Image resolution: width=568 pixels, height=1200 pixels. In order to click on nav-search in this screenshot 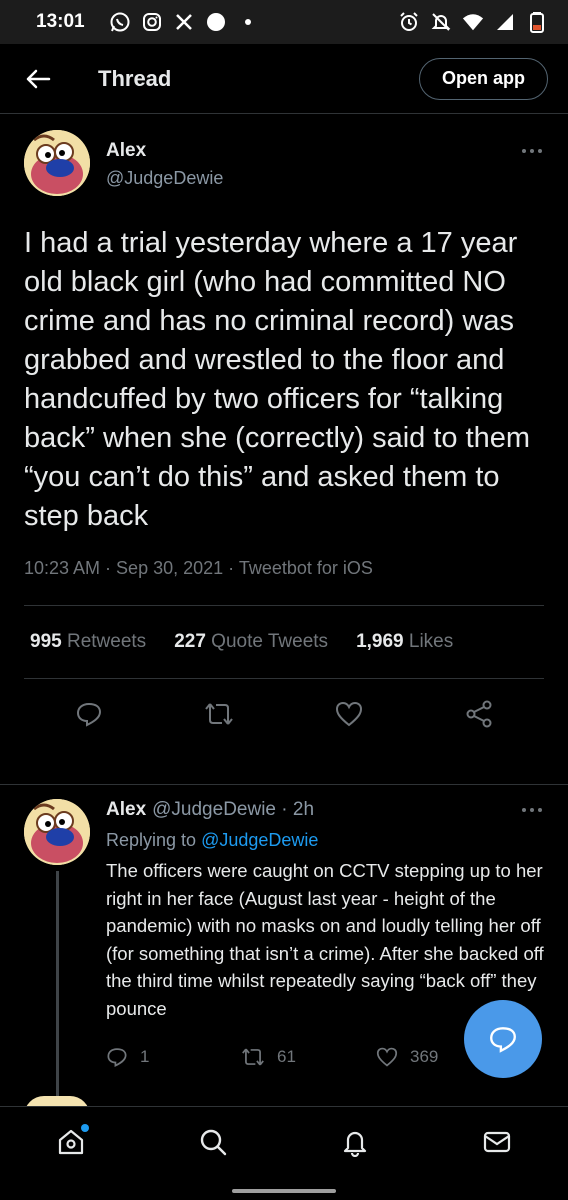, I will do `click(213, 1142)`.